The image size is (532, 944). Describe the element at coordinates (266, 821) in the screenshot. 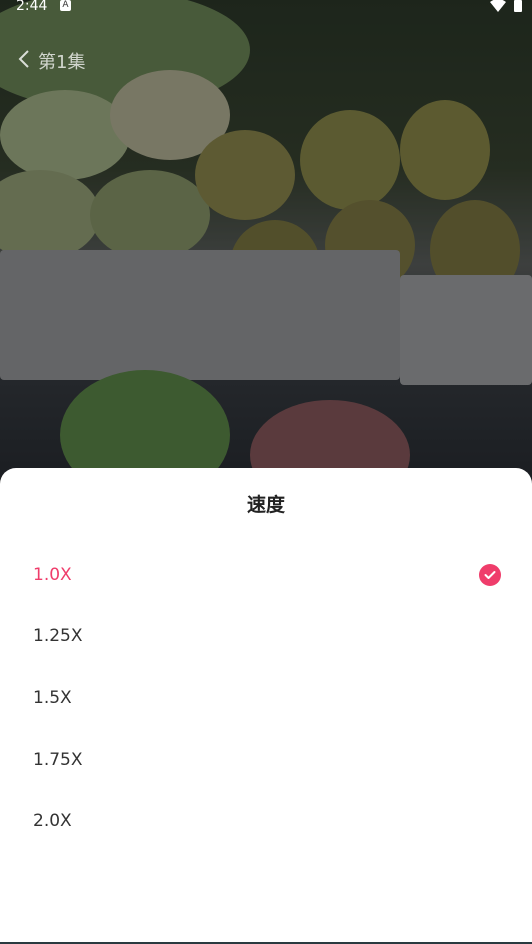

I see `speed-option-2-0x: 2.0X` at that location.